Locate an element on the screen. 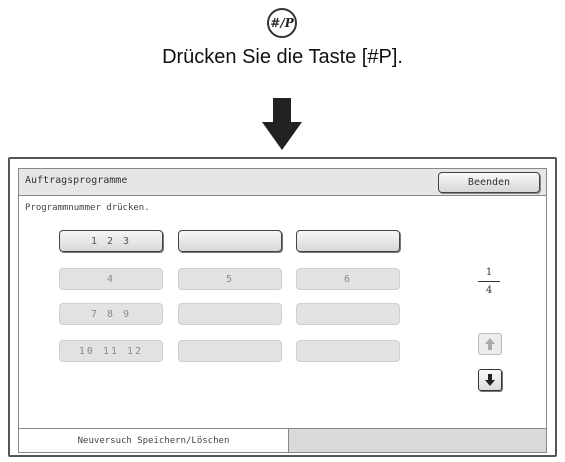 This screenshot has width=565, height=462. prompt-text: Programmnummer drücken. is located at coordinates (87, 208).